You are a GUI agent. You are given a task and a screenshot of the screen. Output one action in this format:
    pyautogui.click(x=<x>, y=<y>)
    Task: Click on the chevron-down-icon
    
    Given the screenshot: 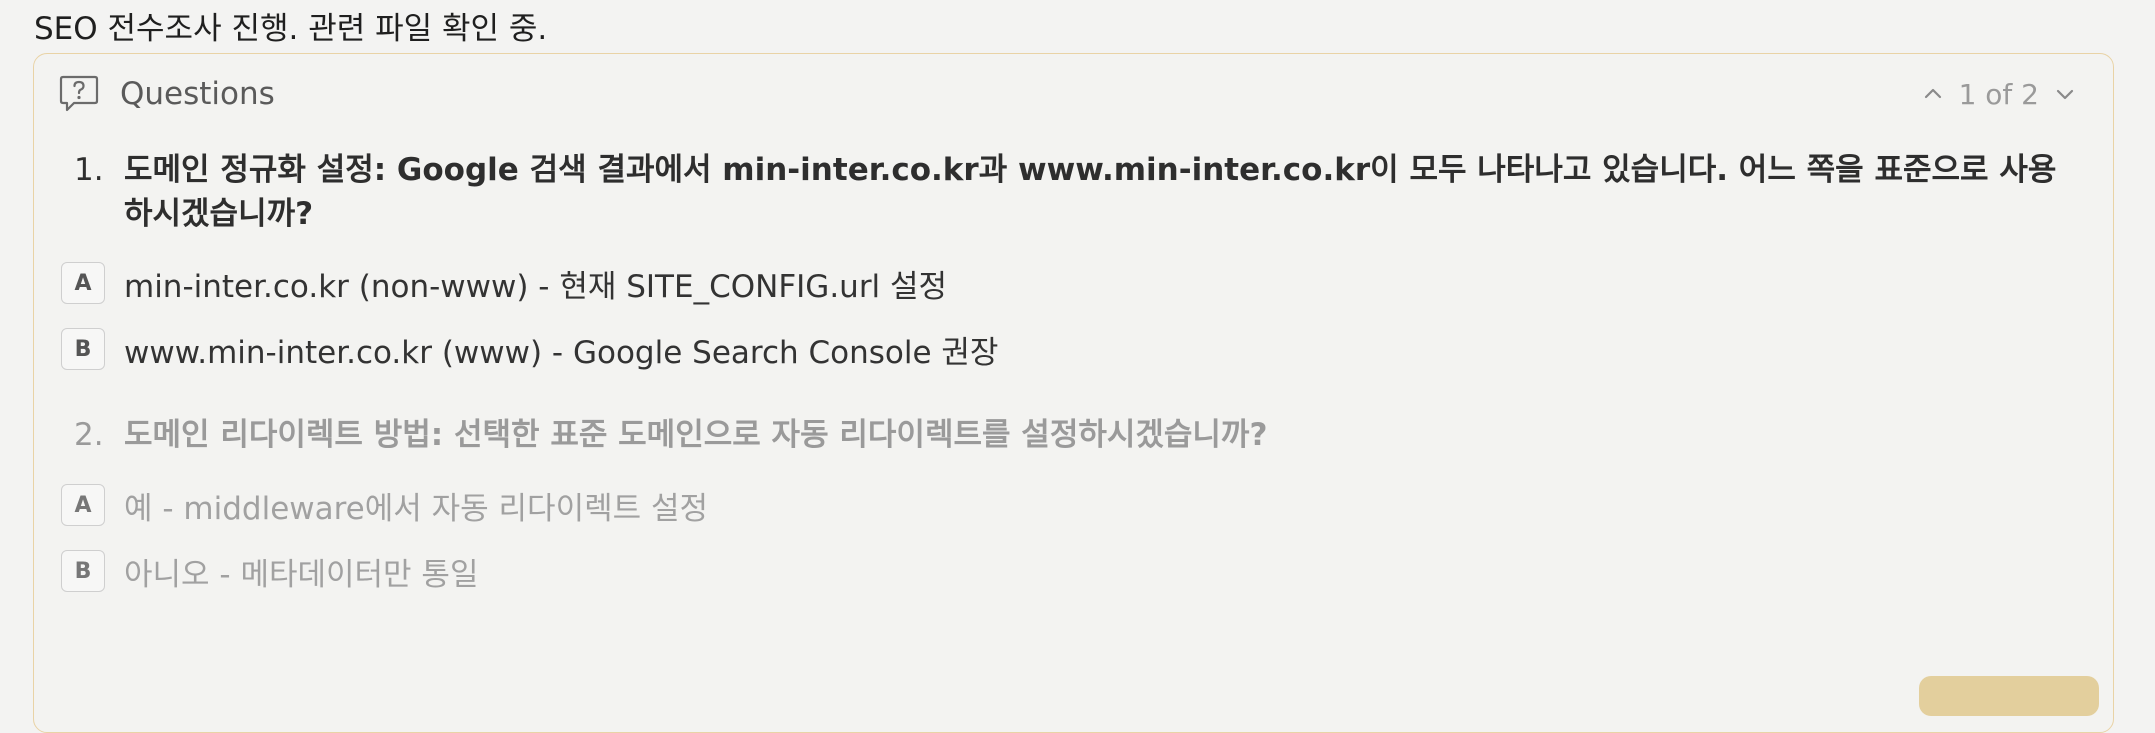 What is the action you would take?
    pyautogui.click(x=2065, y=94)
    